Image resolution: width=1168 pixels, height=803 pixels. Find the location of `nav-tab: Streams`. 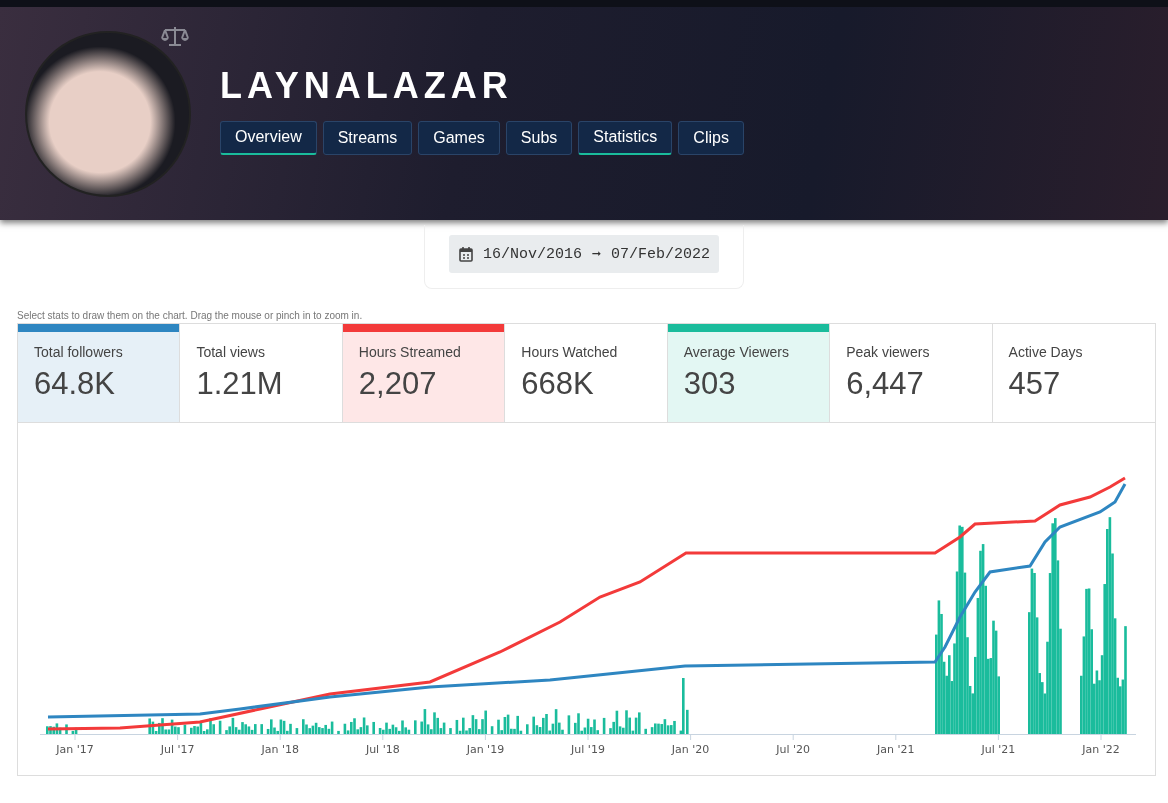

nav-tab: Streams is located at coordinates (367, 138).